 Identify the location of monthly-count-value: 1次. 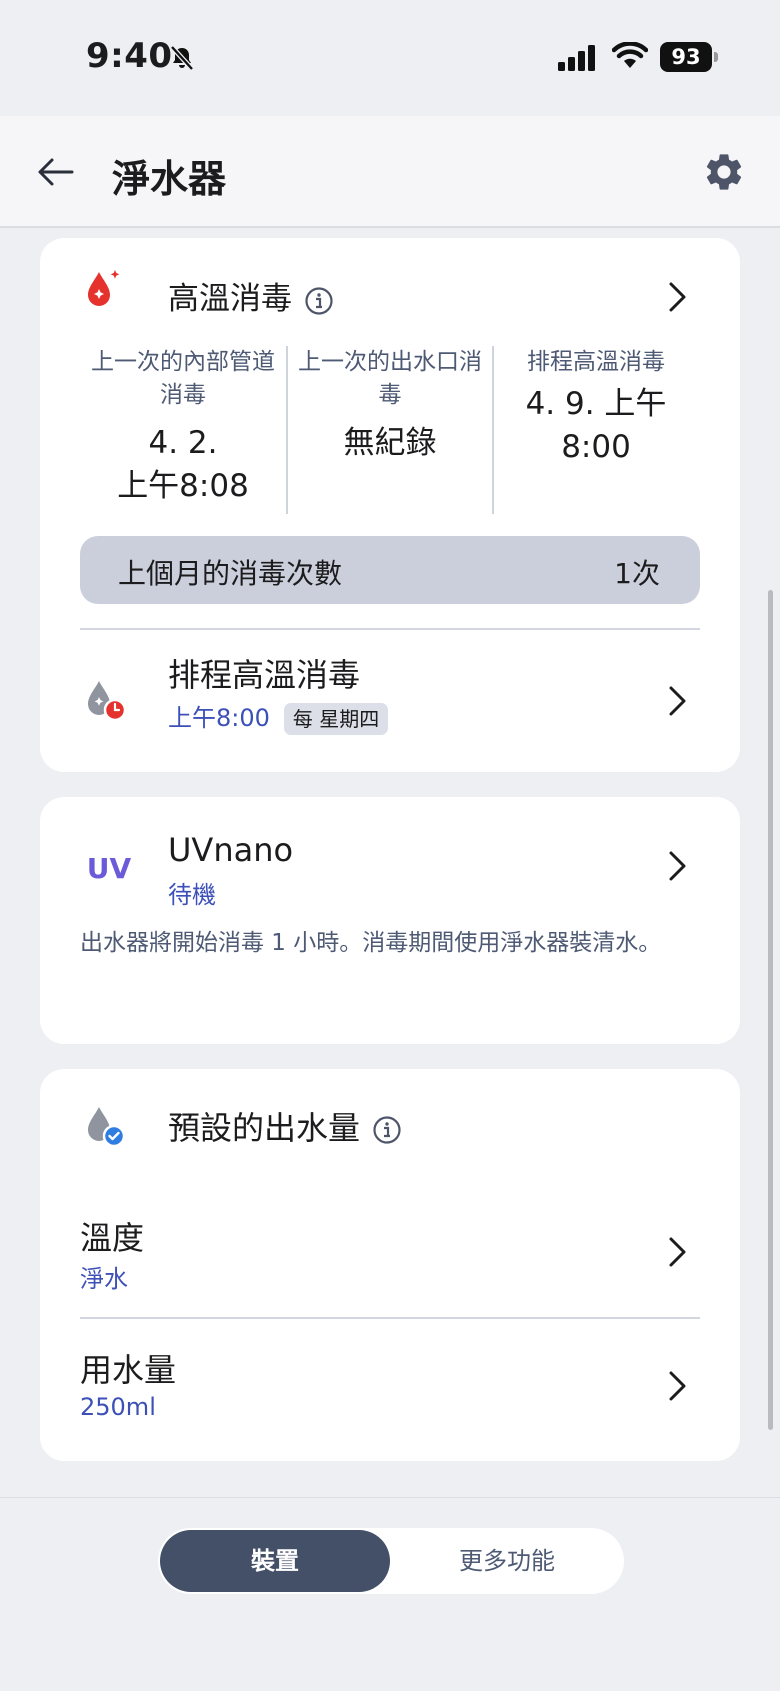
(637, 573).